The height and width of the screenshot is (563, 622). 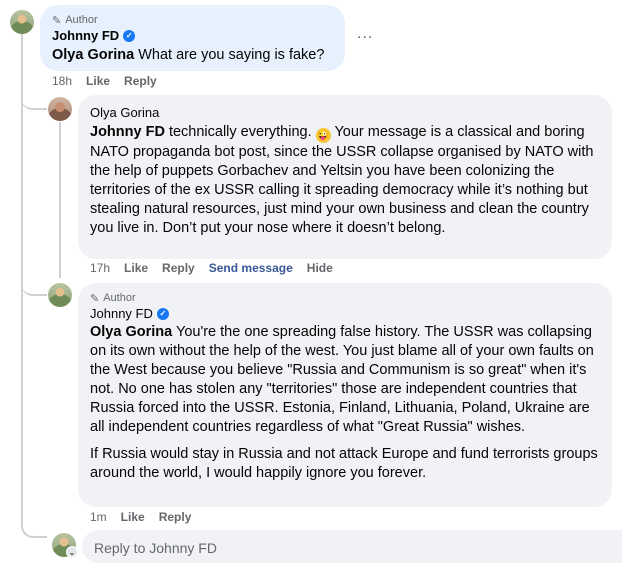 I want to click on hide-button: Hide, so click(x=320, y=268).